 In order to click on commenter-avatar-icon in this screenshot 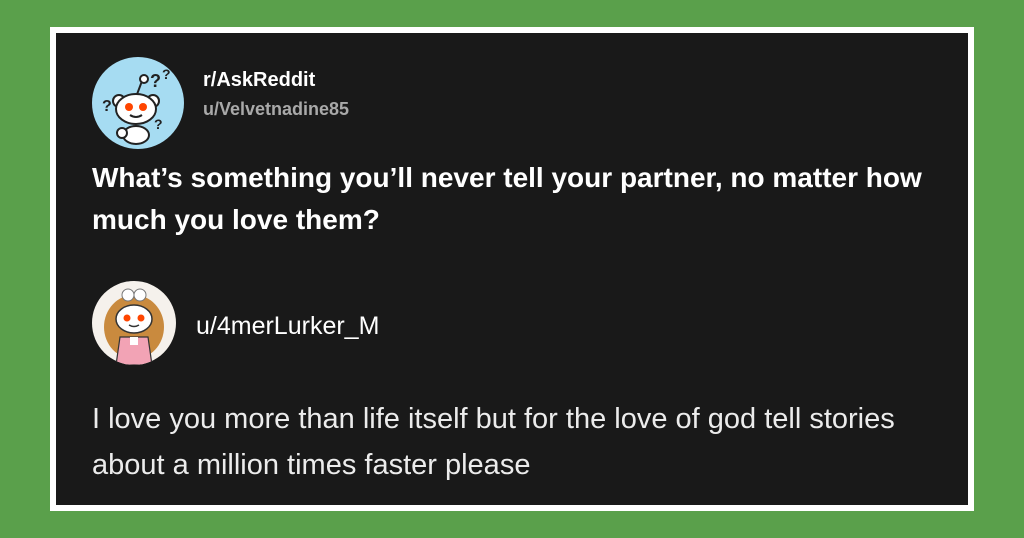, I will do `click(134, 323)`.